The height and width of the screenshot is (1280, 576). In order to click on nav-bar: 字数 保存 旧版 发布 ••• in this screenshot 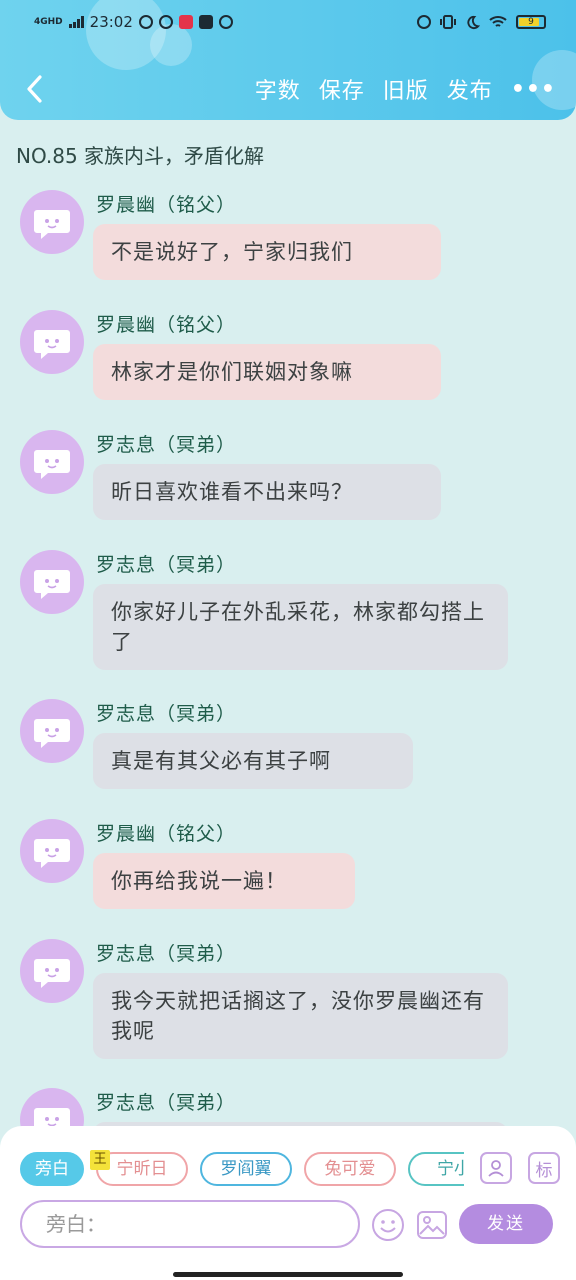, I will do `click(288, 89)`.